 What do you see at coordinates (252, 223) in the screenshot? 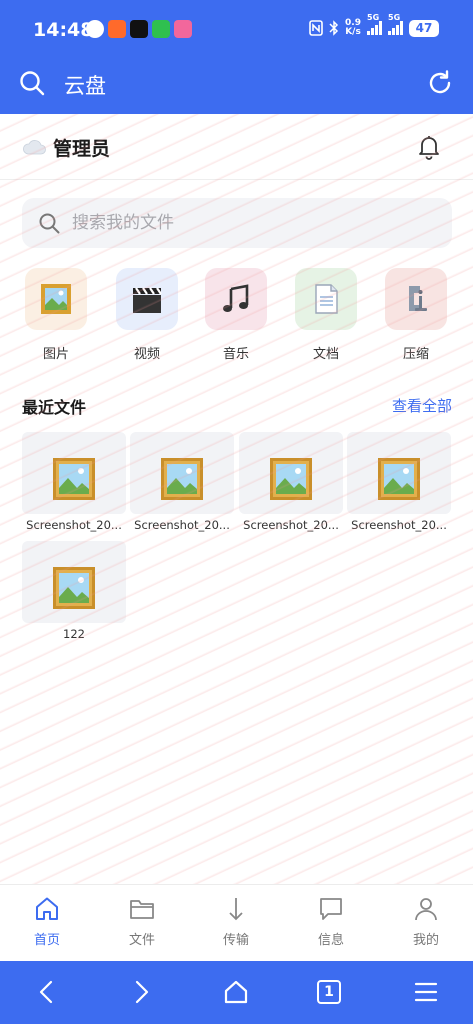
I see `search-input` at bounding box center [252, 223].